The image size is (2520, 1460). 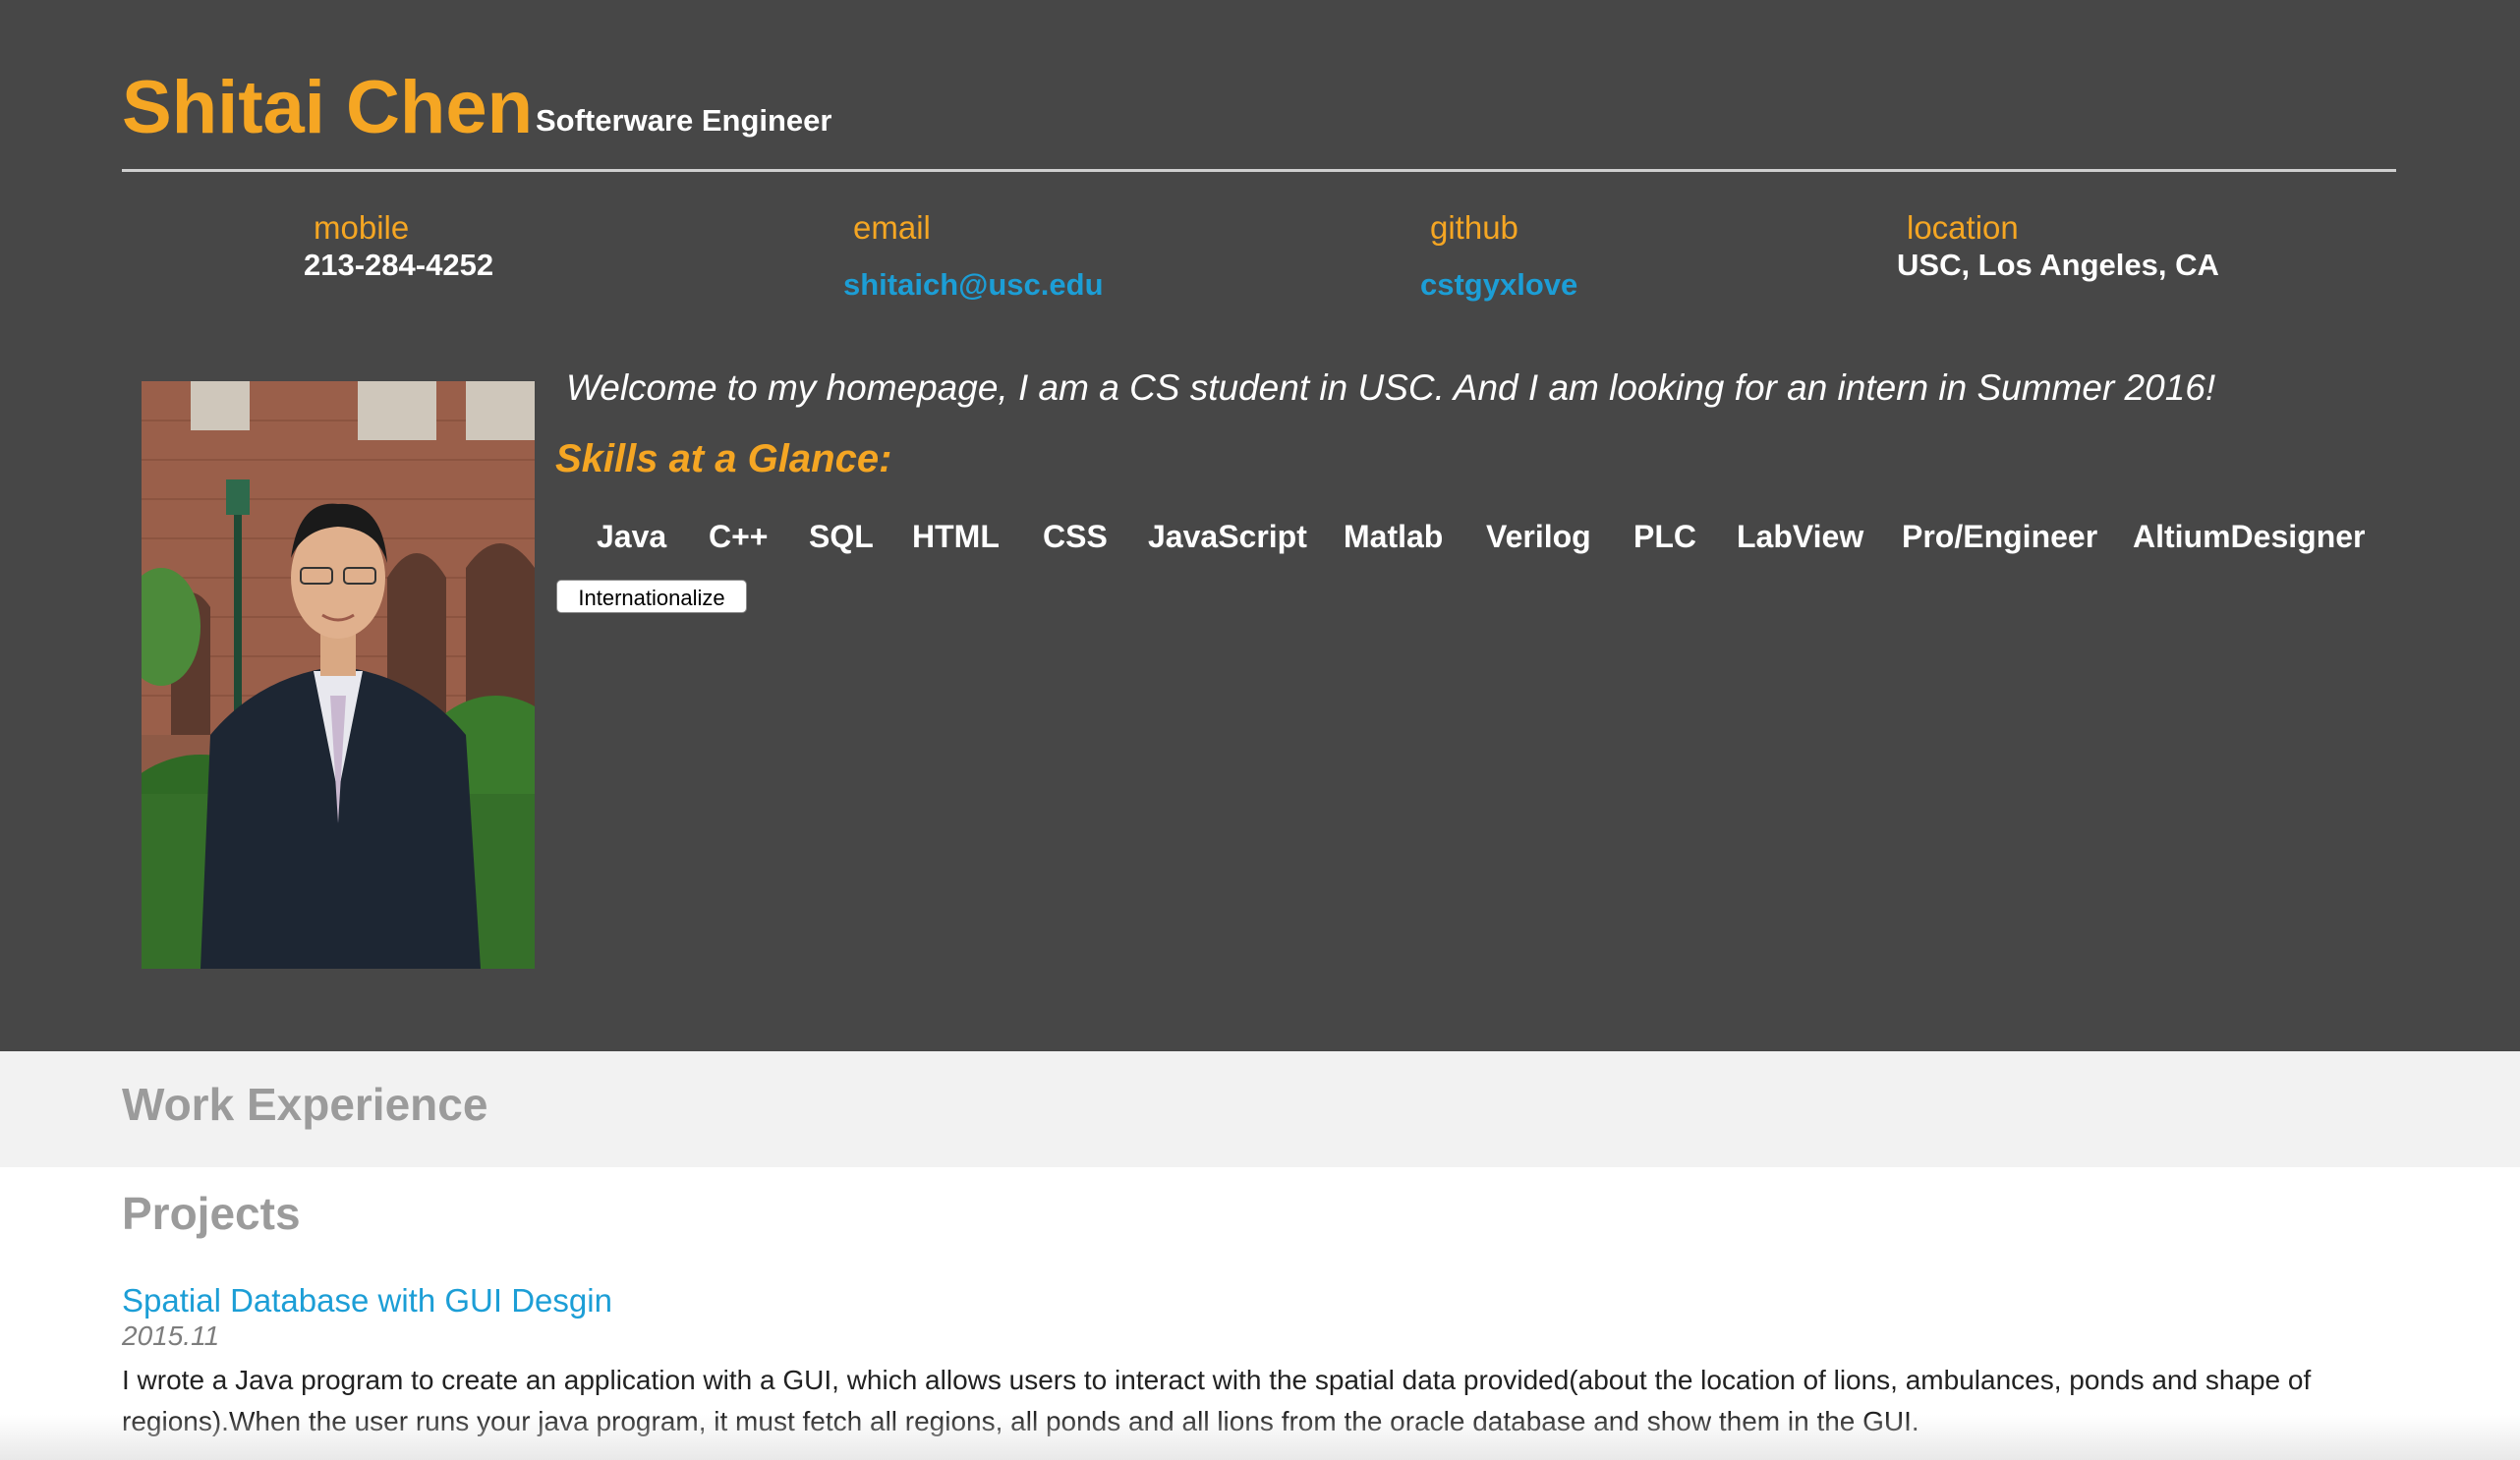 I want to click on skill-item: C++, so click(x=739, y=536).